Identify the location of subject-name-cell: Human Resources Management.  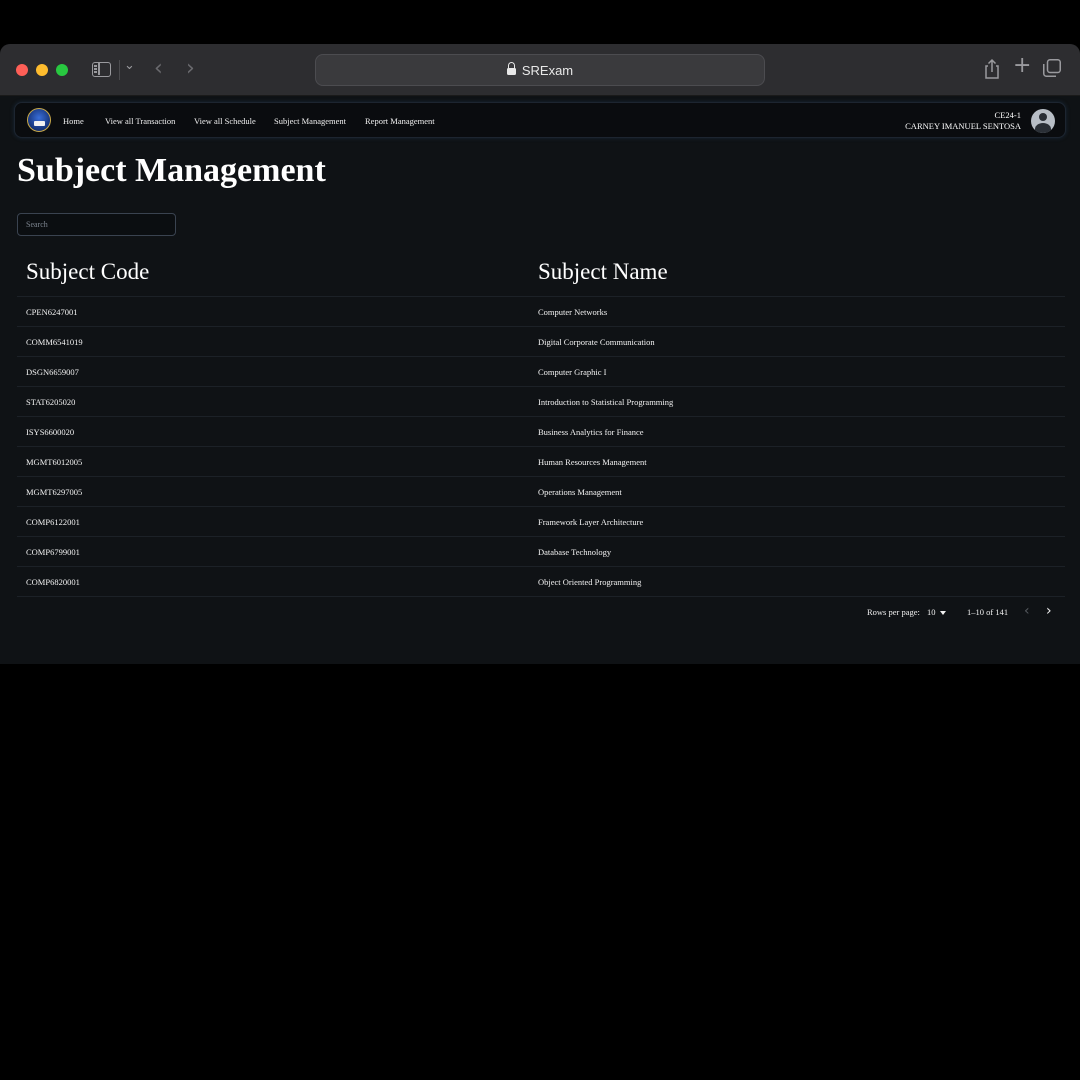
(592, 462).